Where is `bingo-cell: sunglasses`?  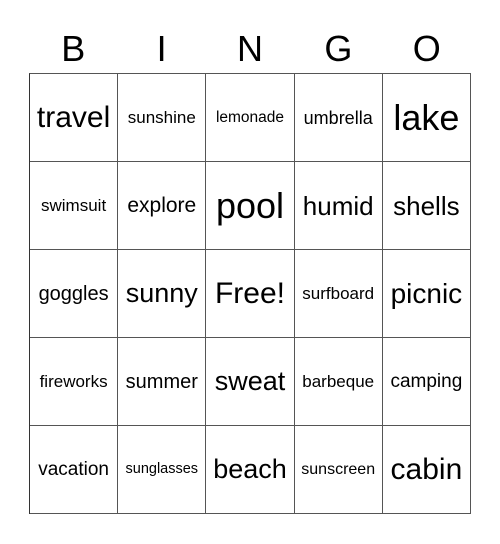 bingo-cell: sunglasses is located at coordinates (162, 470).